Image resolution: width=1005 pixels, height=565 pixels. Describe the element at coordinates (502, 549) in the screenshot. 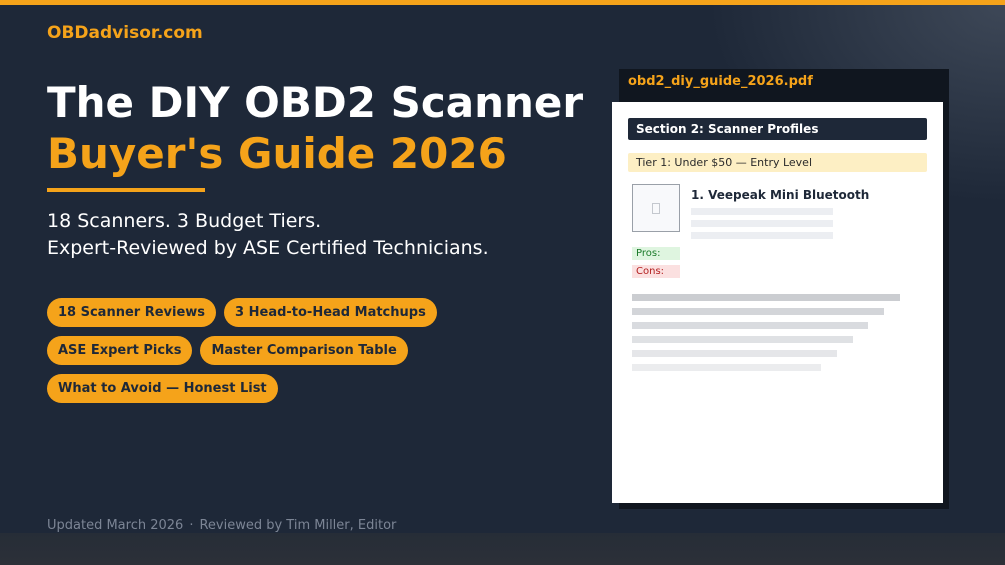

I see `bottom-band` at that location.